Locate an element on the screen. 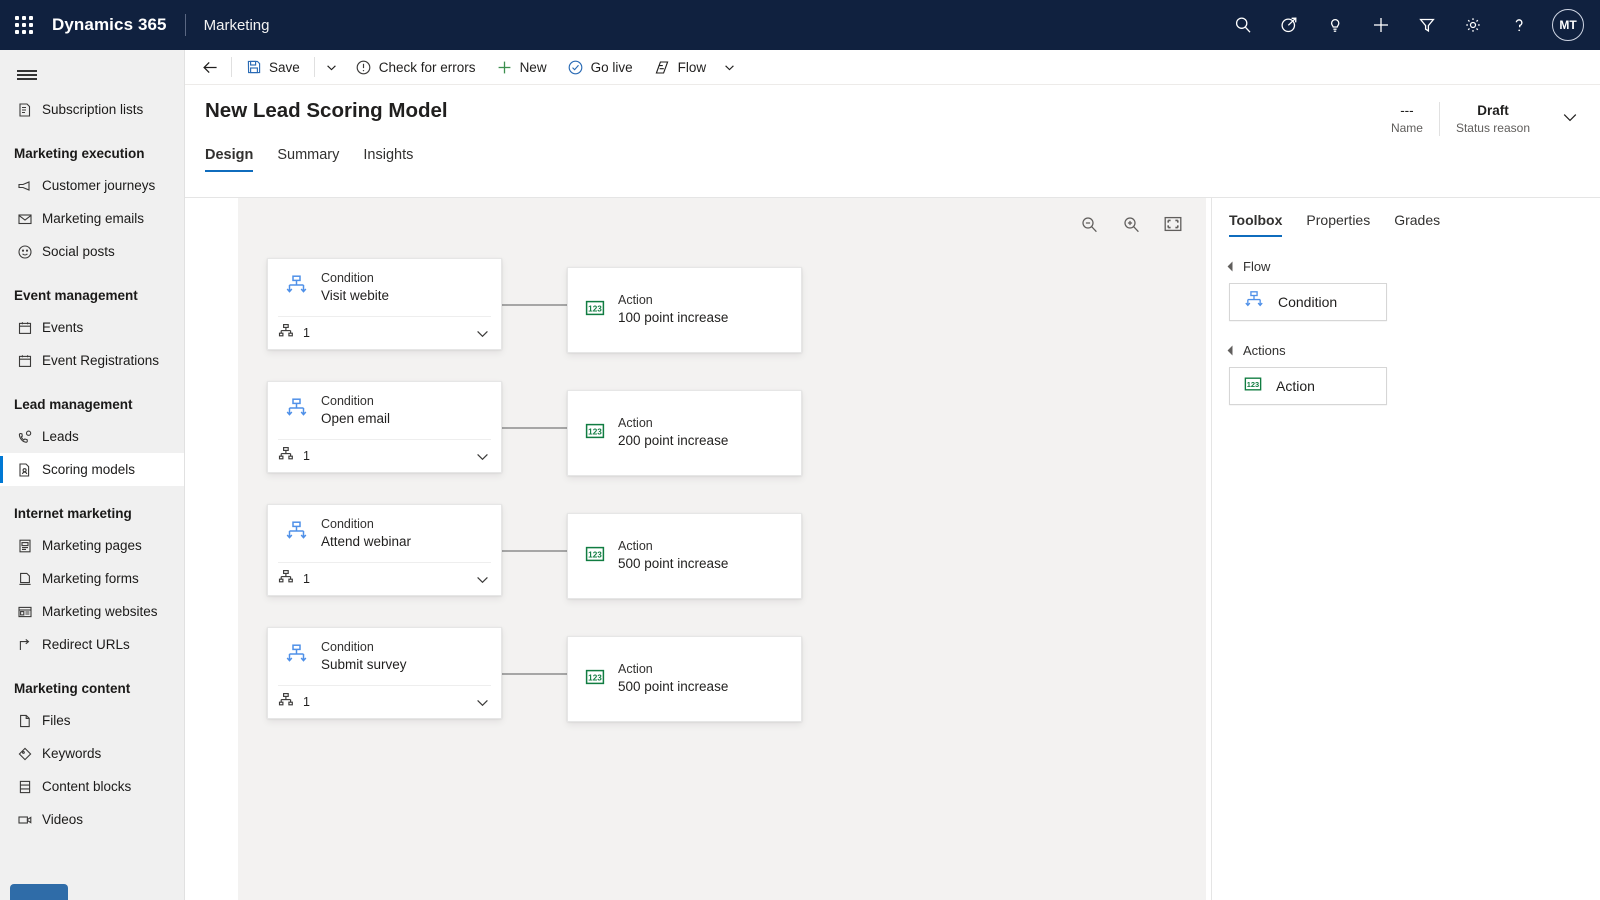  condition-card: Condition Submit survey 1 is located at coordinates (384, 673).